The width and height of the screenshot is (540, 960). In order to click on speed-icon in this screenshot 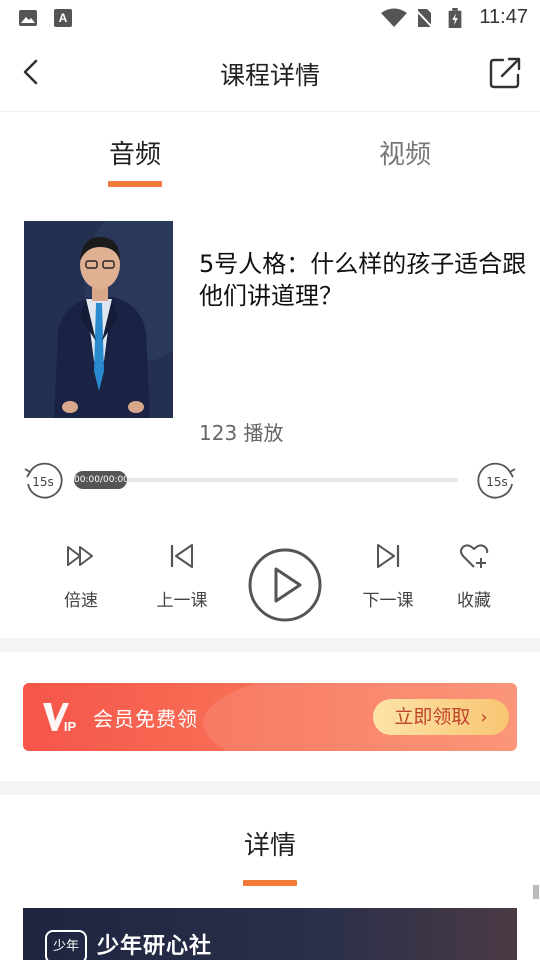, I will do `click(80, 556)`.